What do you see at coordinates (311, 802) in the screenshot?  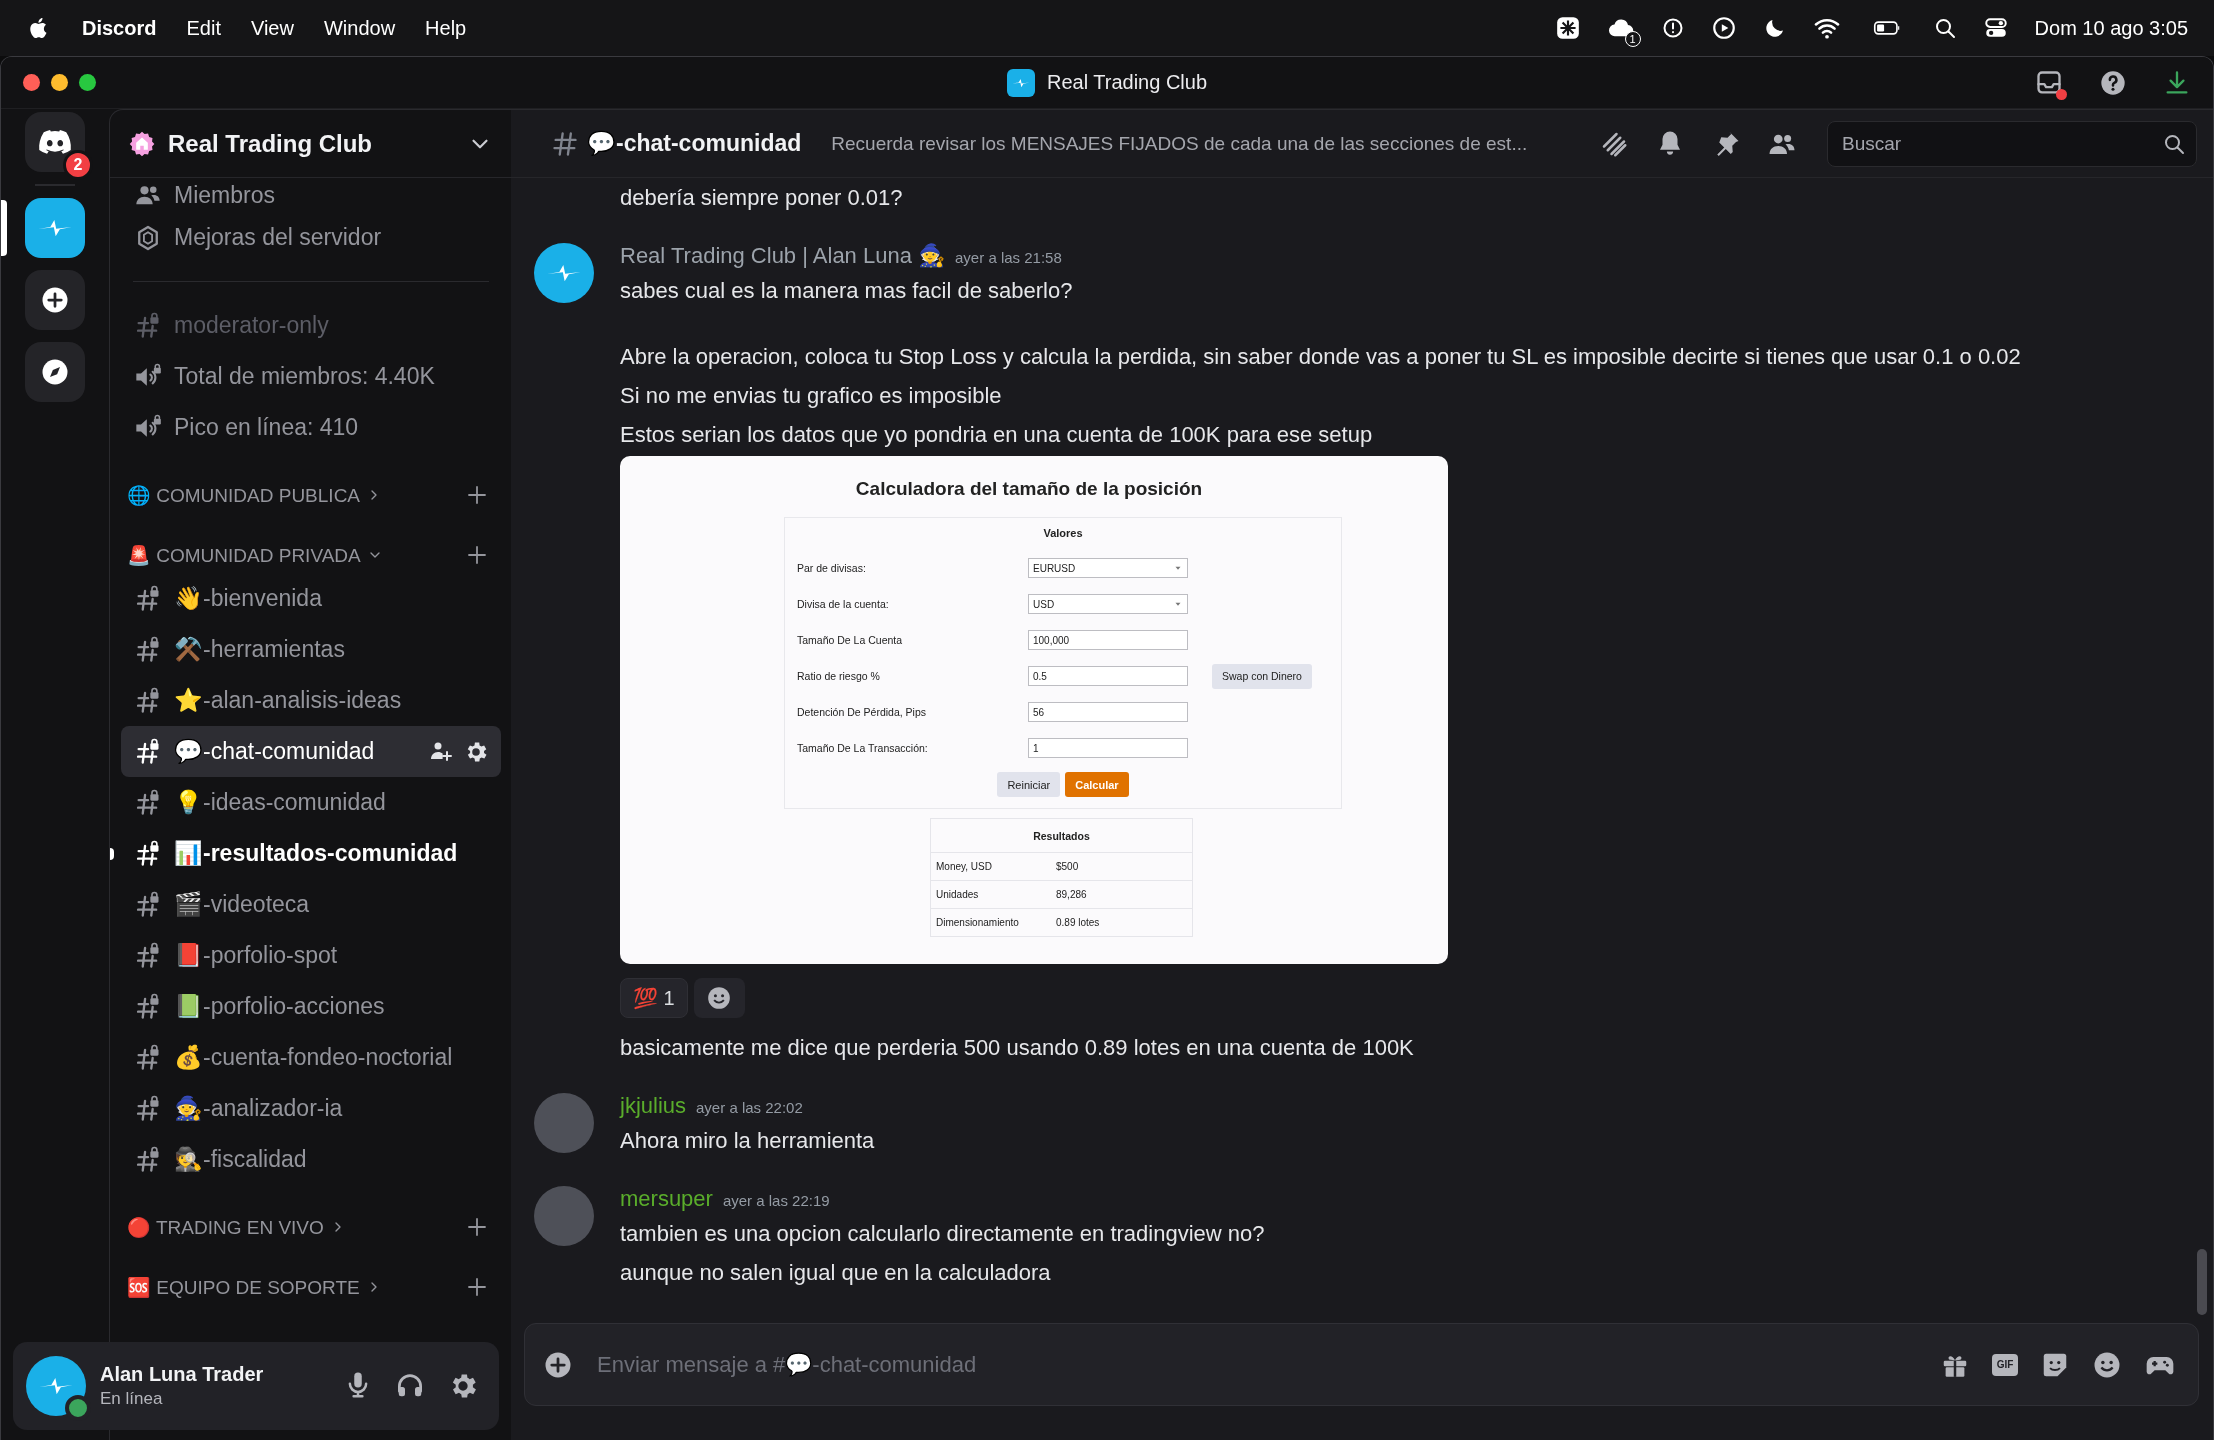 I see `channel-item: 💡-ideas-comunidad` at bounding box center [311, 802].